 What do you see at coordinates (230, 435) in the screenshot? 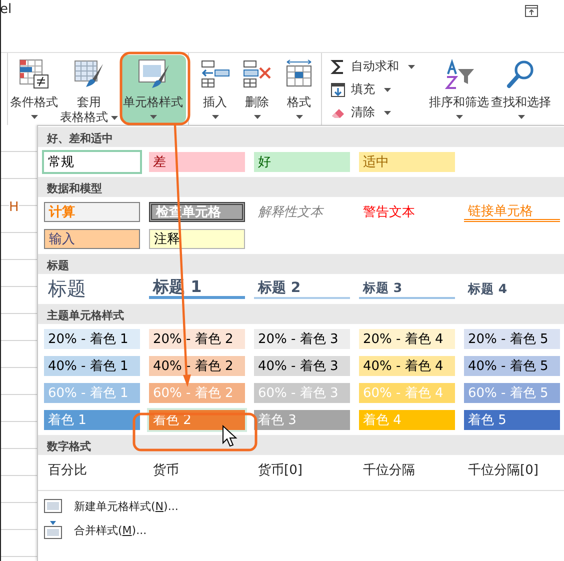
I see `mouse-cursor-icon` at bounding box center [230, 435].